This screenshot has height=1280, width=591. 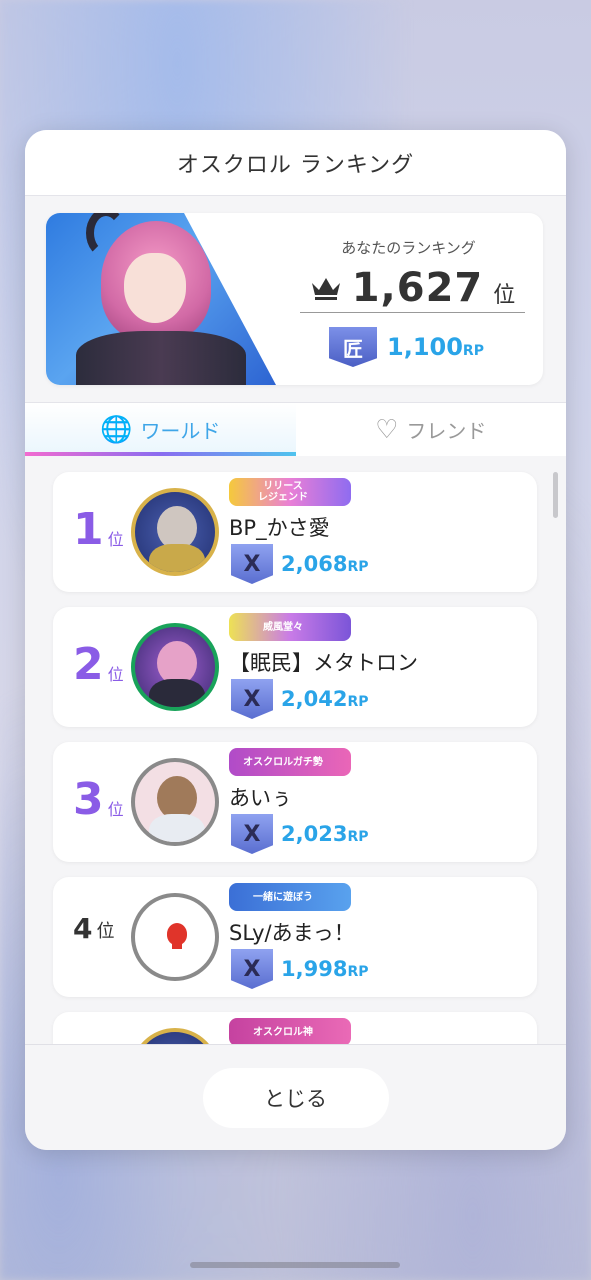 I want to click on my-rank-row: 1,627 位, so click(x=412, y=288).